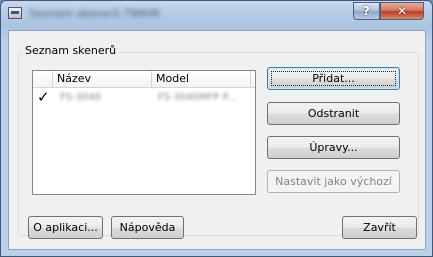  What do you see at coordinates (147, 227) in the screenshot?
I see `help-button: Nápověda` at bounding box center [147, 227].